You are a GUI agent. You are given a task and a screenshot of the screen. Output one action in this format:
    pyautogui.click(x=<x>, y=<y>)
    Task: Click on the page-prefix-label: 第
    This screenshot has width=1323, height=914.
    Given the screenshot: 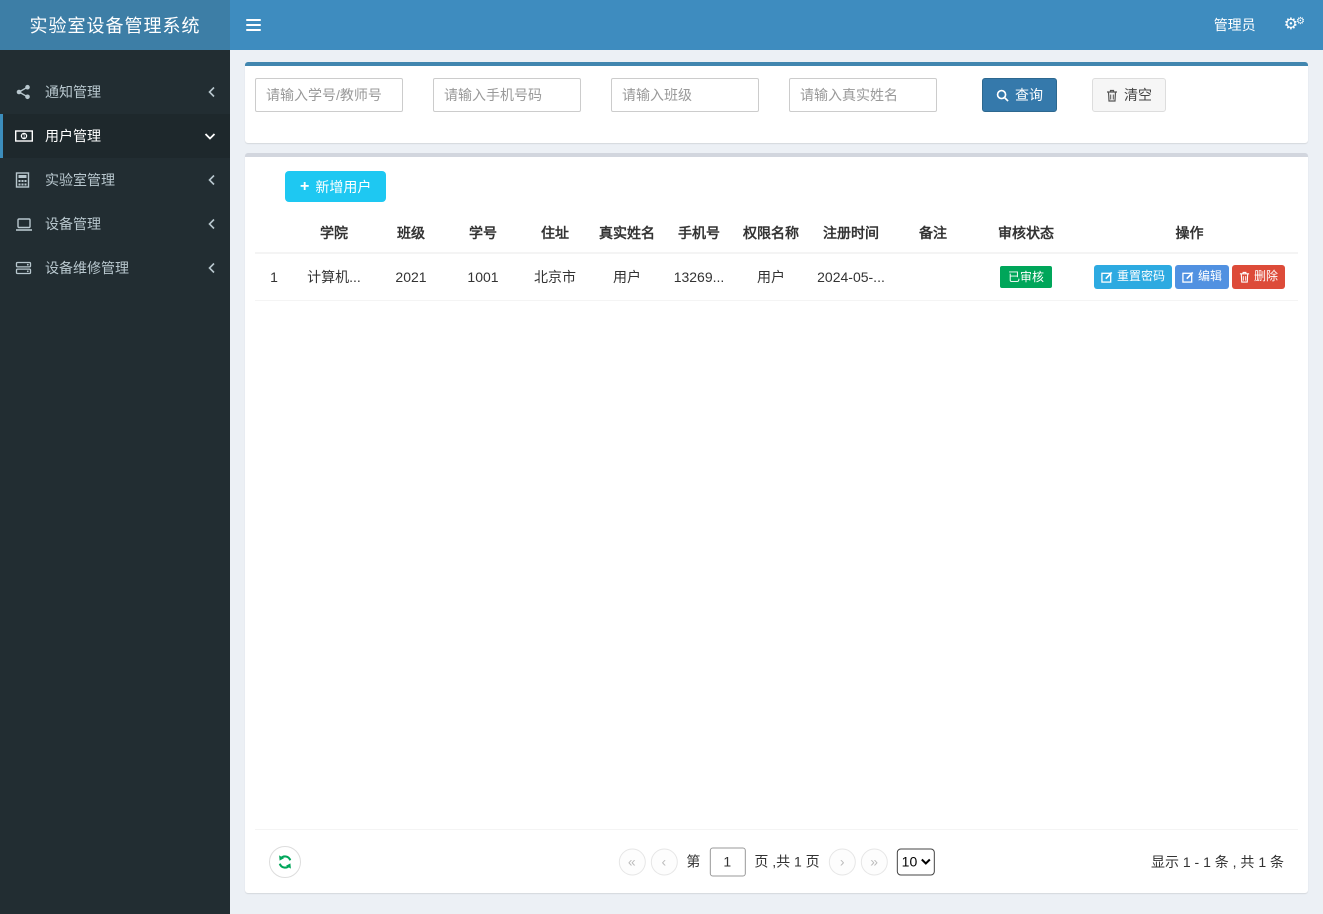 What is the action you would take?
    pyautogui.click(x=693, y=861)
    